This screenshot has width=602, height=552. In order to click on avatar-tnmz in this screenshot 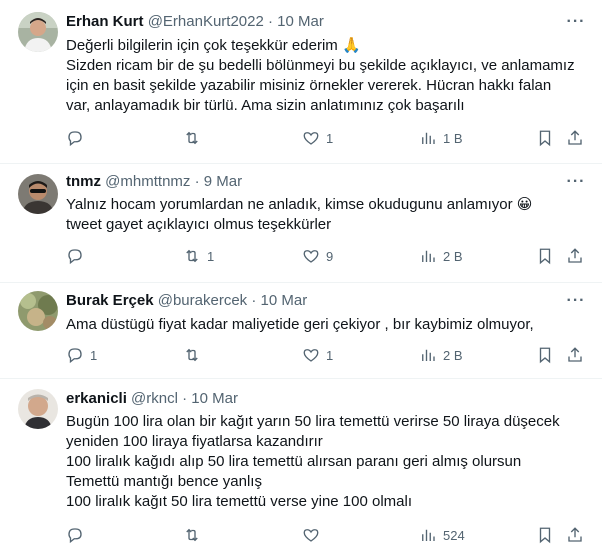, I will do `click(38, 194)`.